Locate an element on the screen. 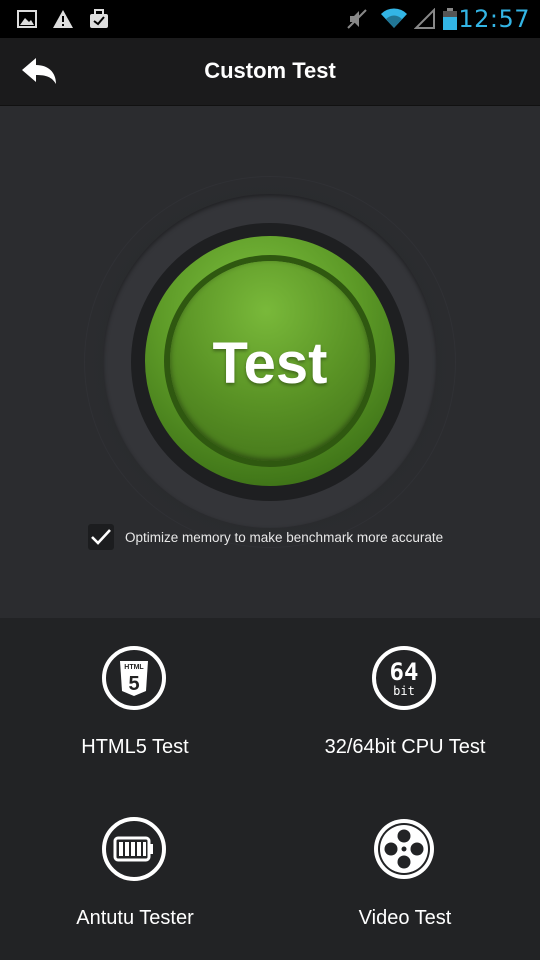  svg-text: HTML is located at coordinates (134, 667).